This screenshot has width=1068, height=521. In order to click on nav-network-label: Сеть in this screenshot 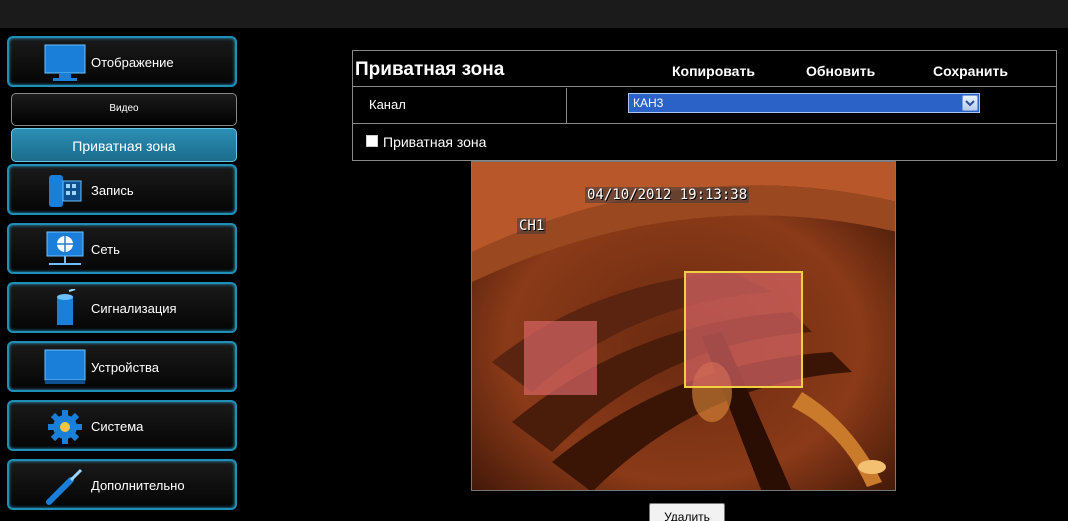, I will do `click(105, 249)`.